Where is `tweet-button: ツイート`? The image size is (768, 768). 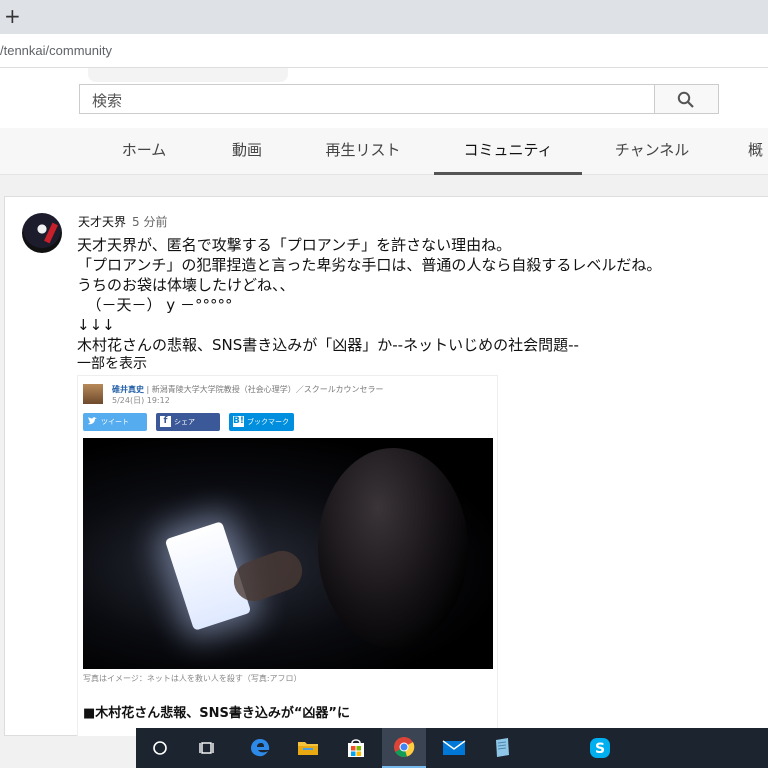 tweet-button: ツイート is located at coordinates (115, 422).